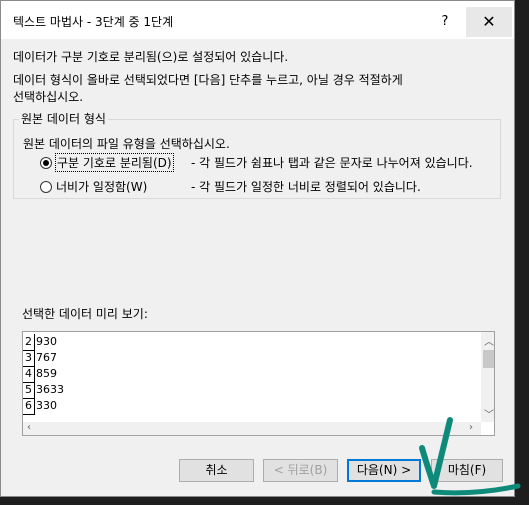  What do you see at coordinates (306, 187) in the screenshot?
I see `fixed-width-description: - 각 필드가 일정한 너비로 정렬되어 있습니다.` at bounding box center [306, 187].